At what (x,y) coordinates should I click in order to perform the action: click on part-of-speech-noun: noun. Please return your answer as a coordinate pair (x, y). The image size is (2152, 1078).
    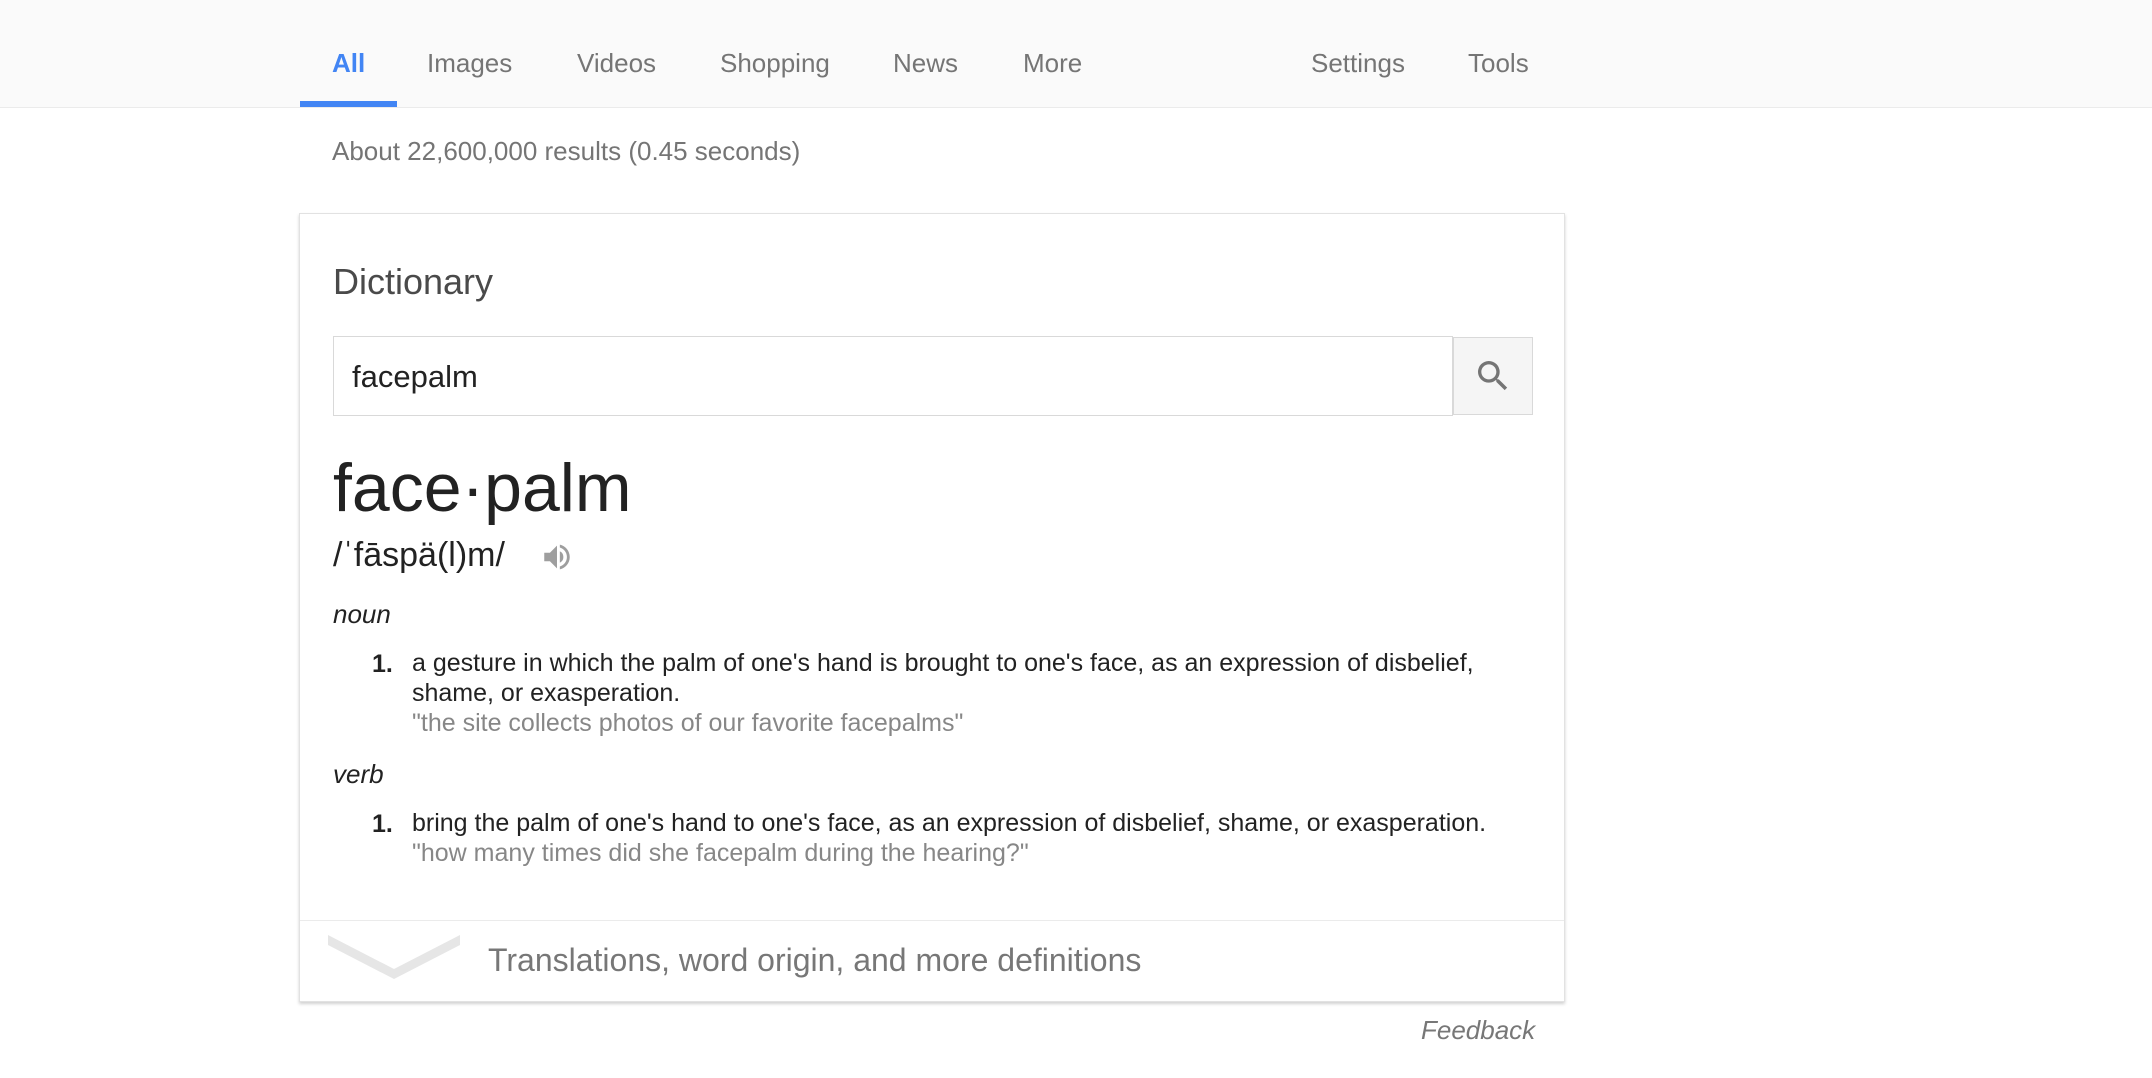
    Looking at the image, I should click on (362, 614).